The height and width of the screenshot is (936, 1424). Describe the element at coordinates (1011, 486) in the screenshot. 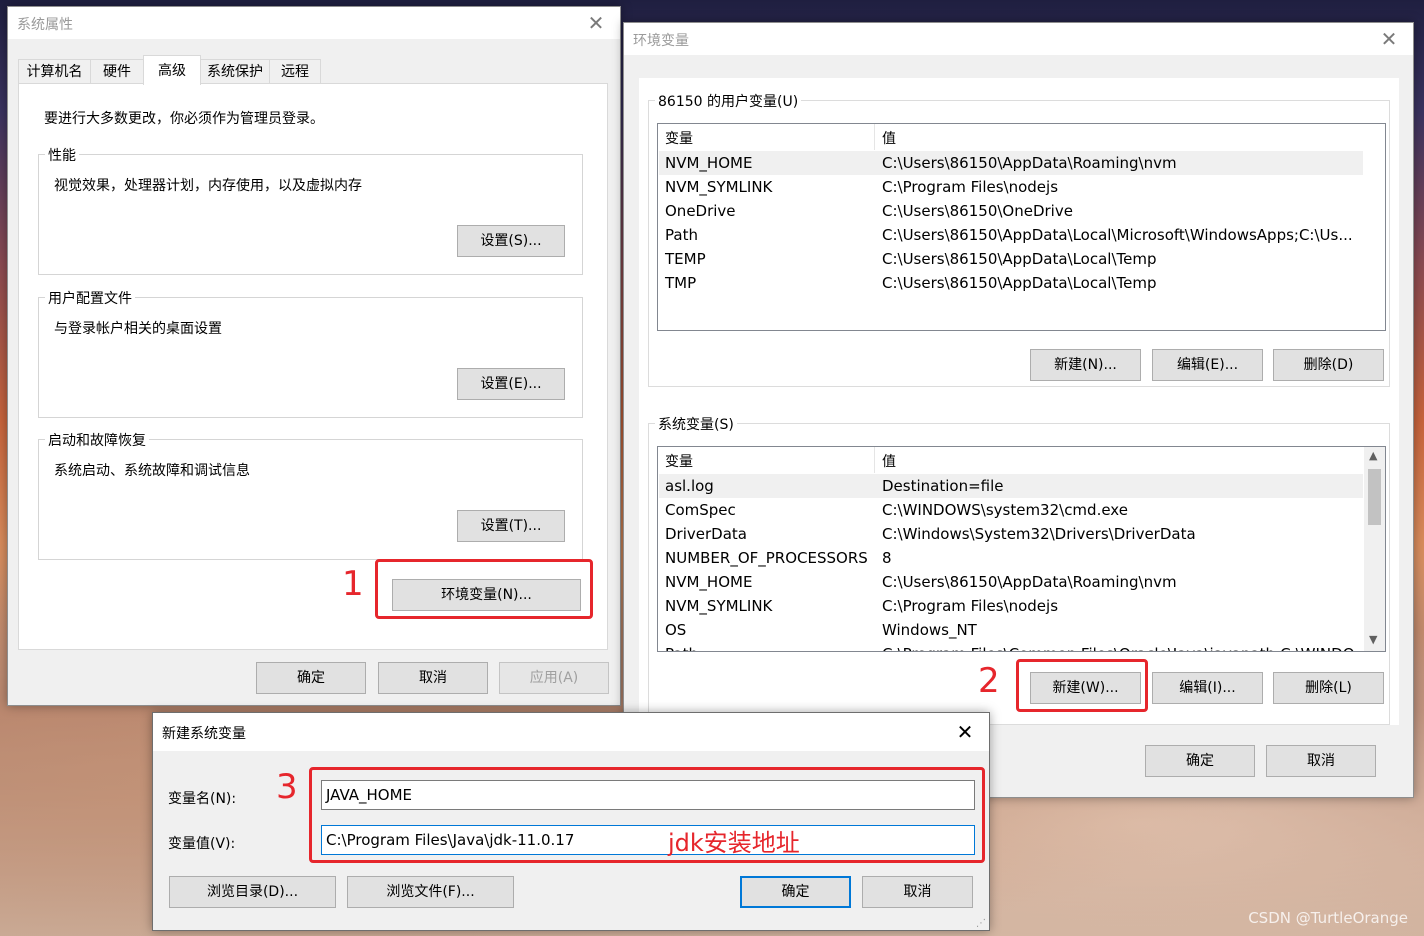

I see `list-item: asl.log Destination=file` at that location.